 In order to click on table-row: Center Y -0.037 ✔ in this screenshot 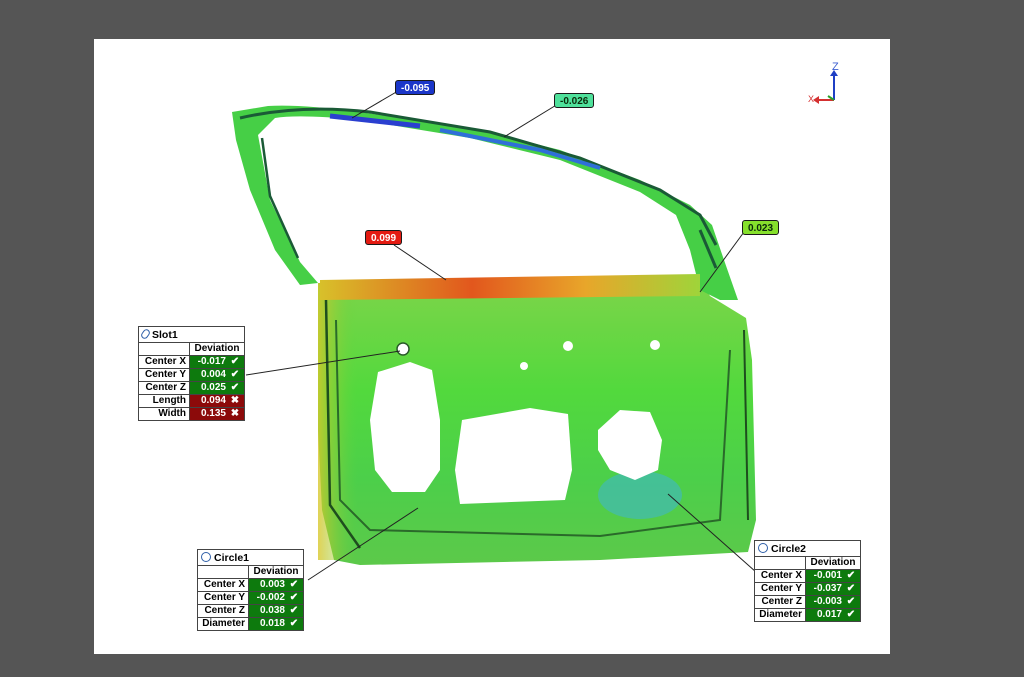, I will do `click(807, 589)`.